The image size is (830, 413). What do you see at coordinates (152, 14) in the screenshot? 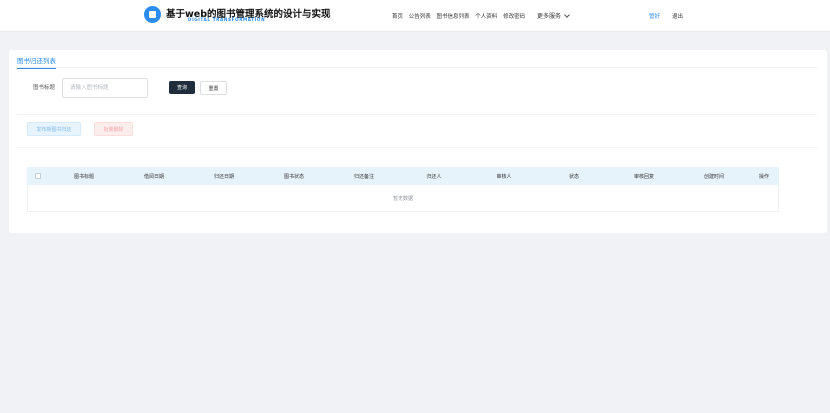
I see `logo-icon` at bounding box center [152, 14].